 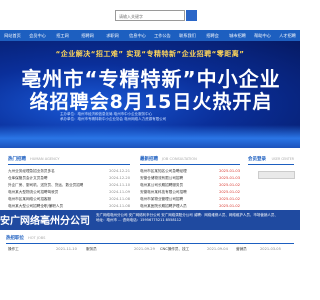 What do you see at coordinates (212, 36) in the screenshot?
I see `nav-item-fair: 招聘会` at bounding box center [212, 36].